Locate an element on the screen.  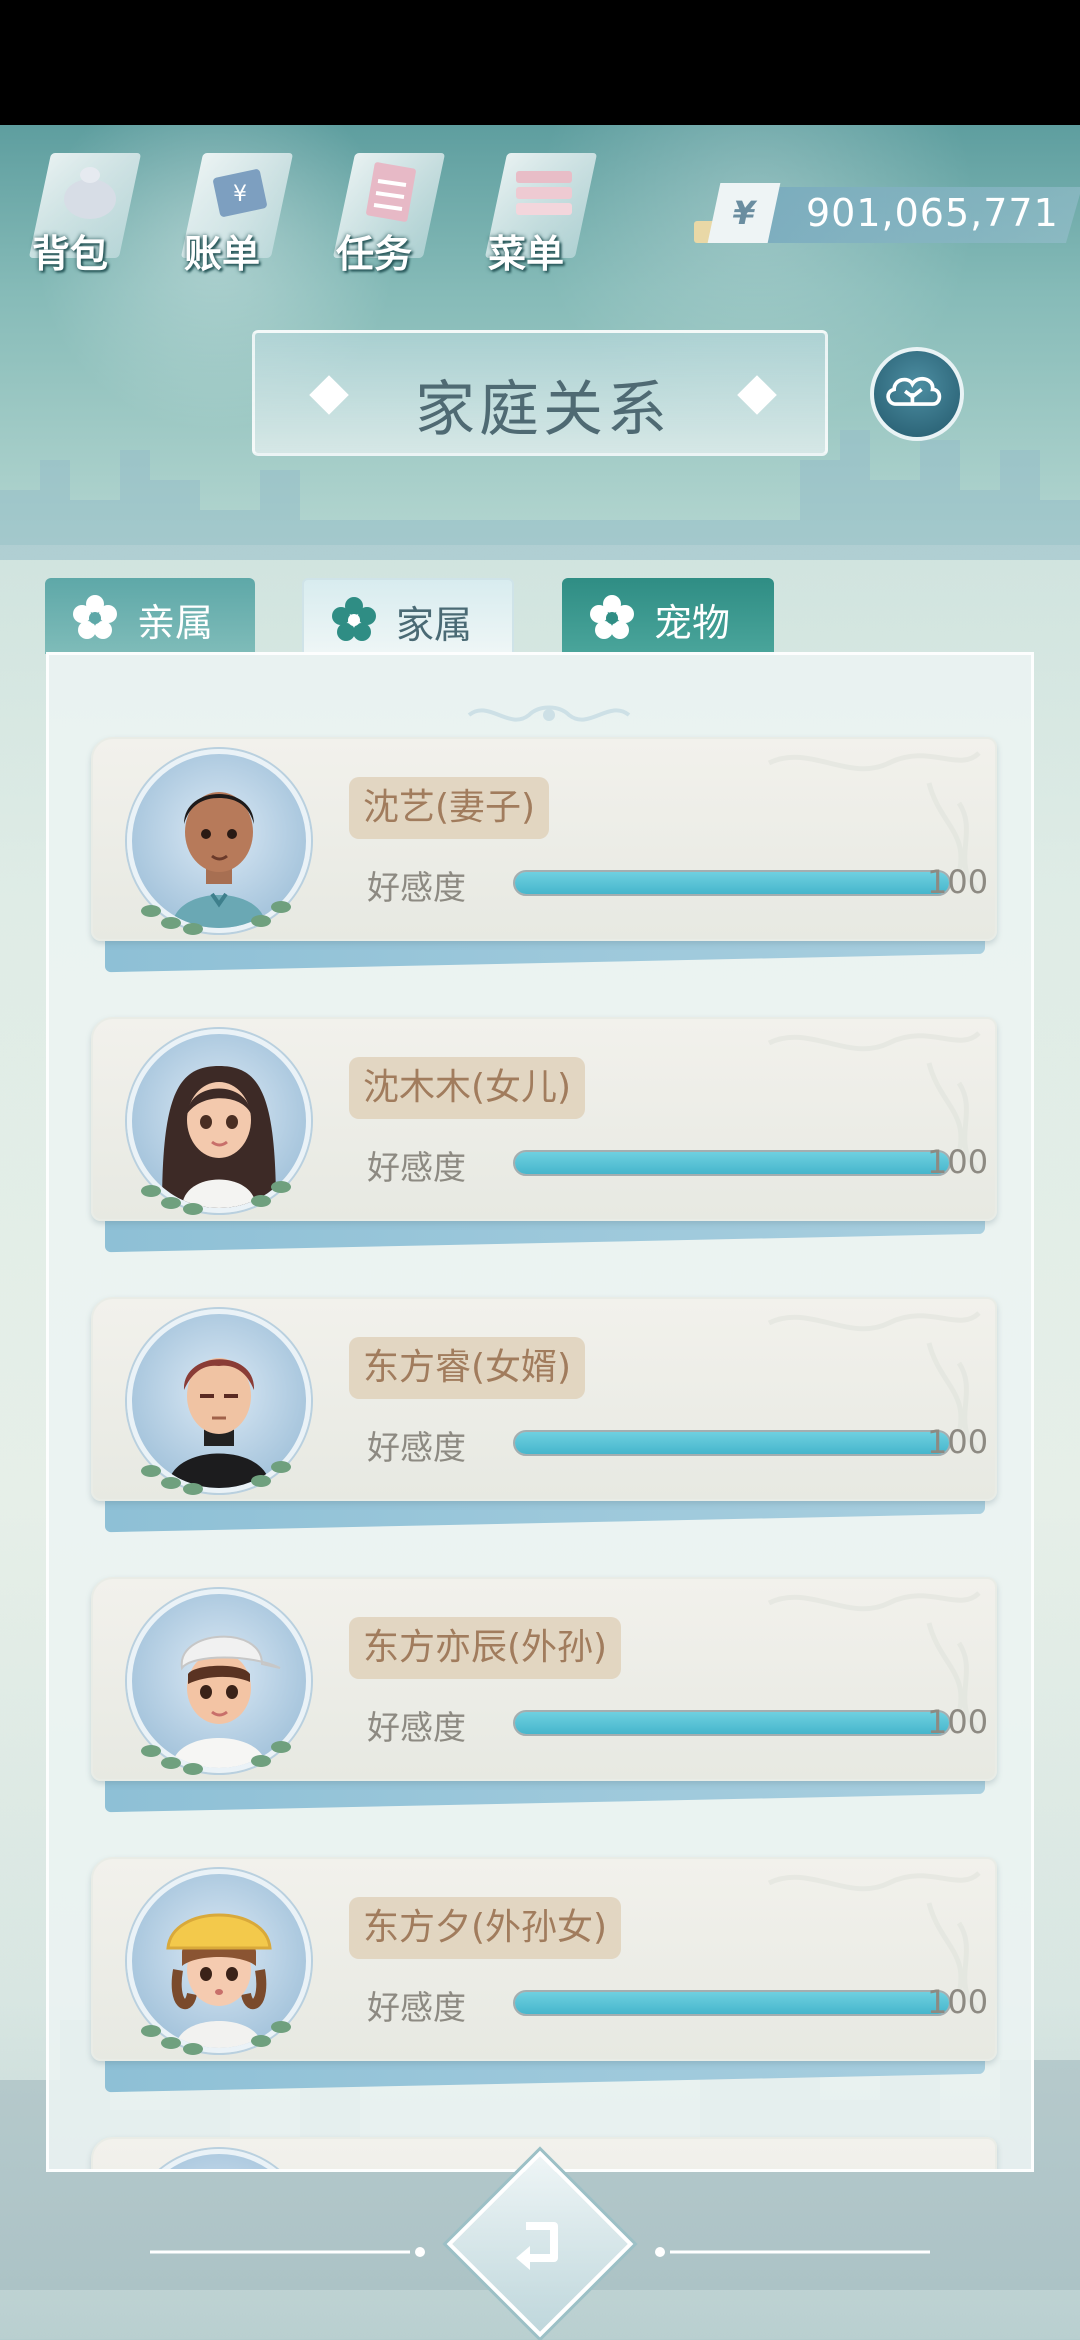
return-icon is located at coordinates (537, 2246).